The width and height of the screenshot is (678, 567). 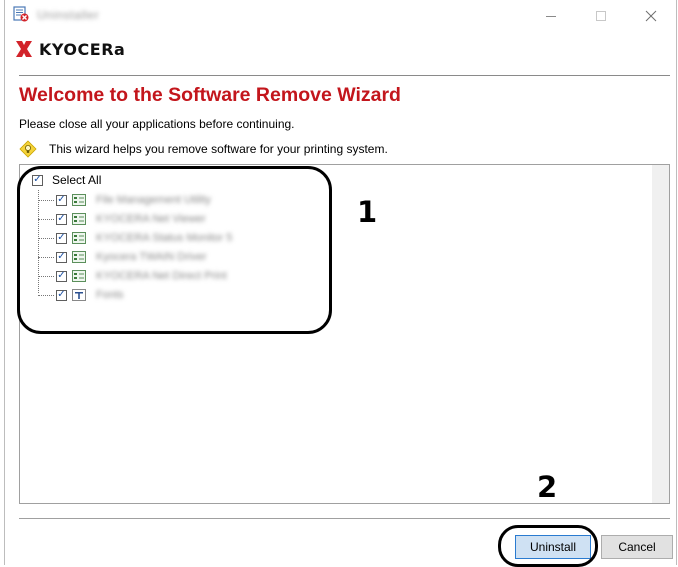 I want to click on minimize-button, so click(x=551, y=16).